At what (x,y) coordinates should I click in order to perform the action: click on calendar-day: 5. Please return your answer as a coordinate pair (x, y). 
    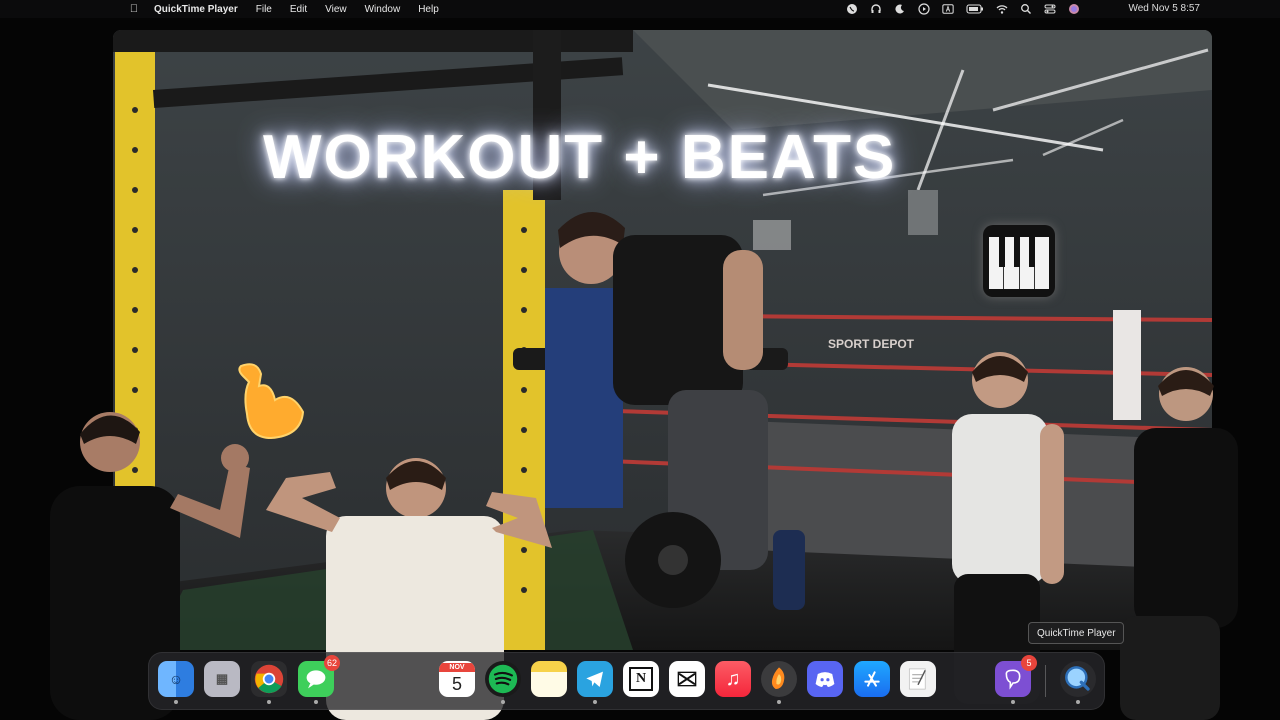
    Looking at the image, I should click on (456, 683).